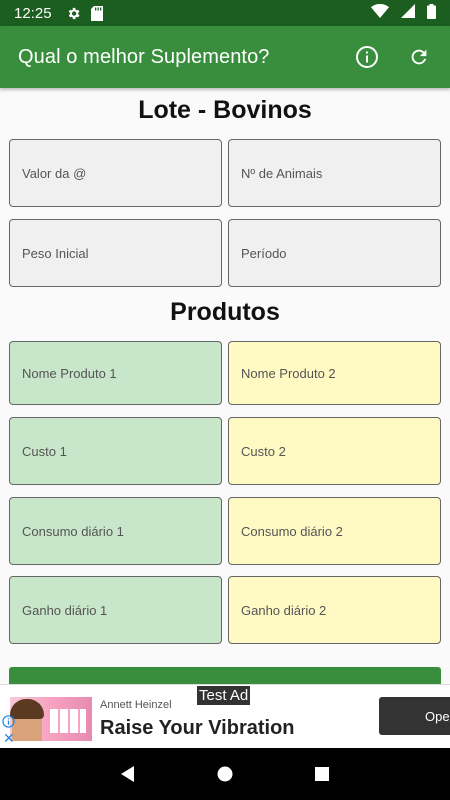 The height and width of the screenshot is (800, 450). Describe the element at coordinates (224, 695) in the screenshot. I see `test-ad-badge: Test Ad` at that location.